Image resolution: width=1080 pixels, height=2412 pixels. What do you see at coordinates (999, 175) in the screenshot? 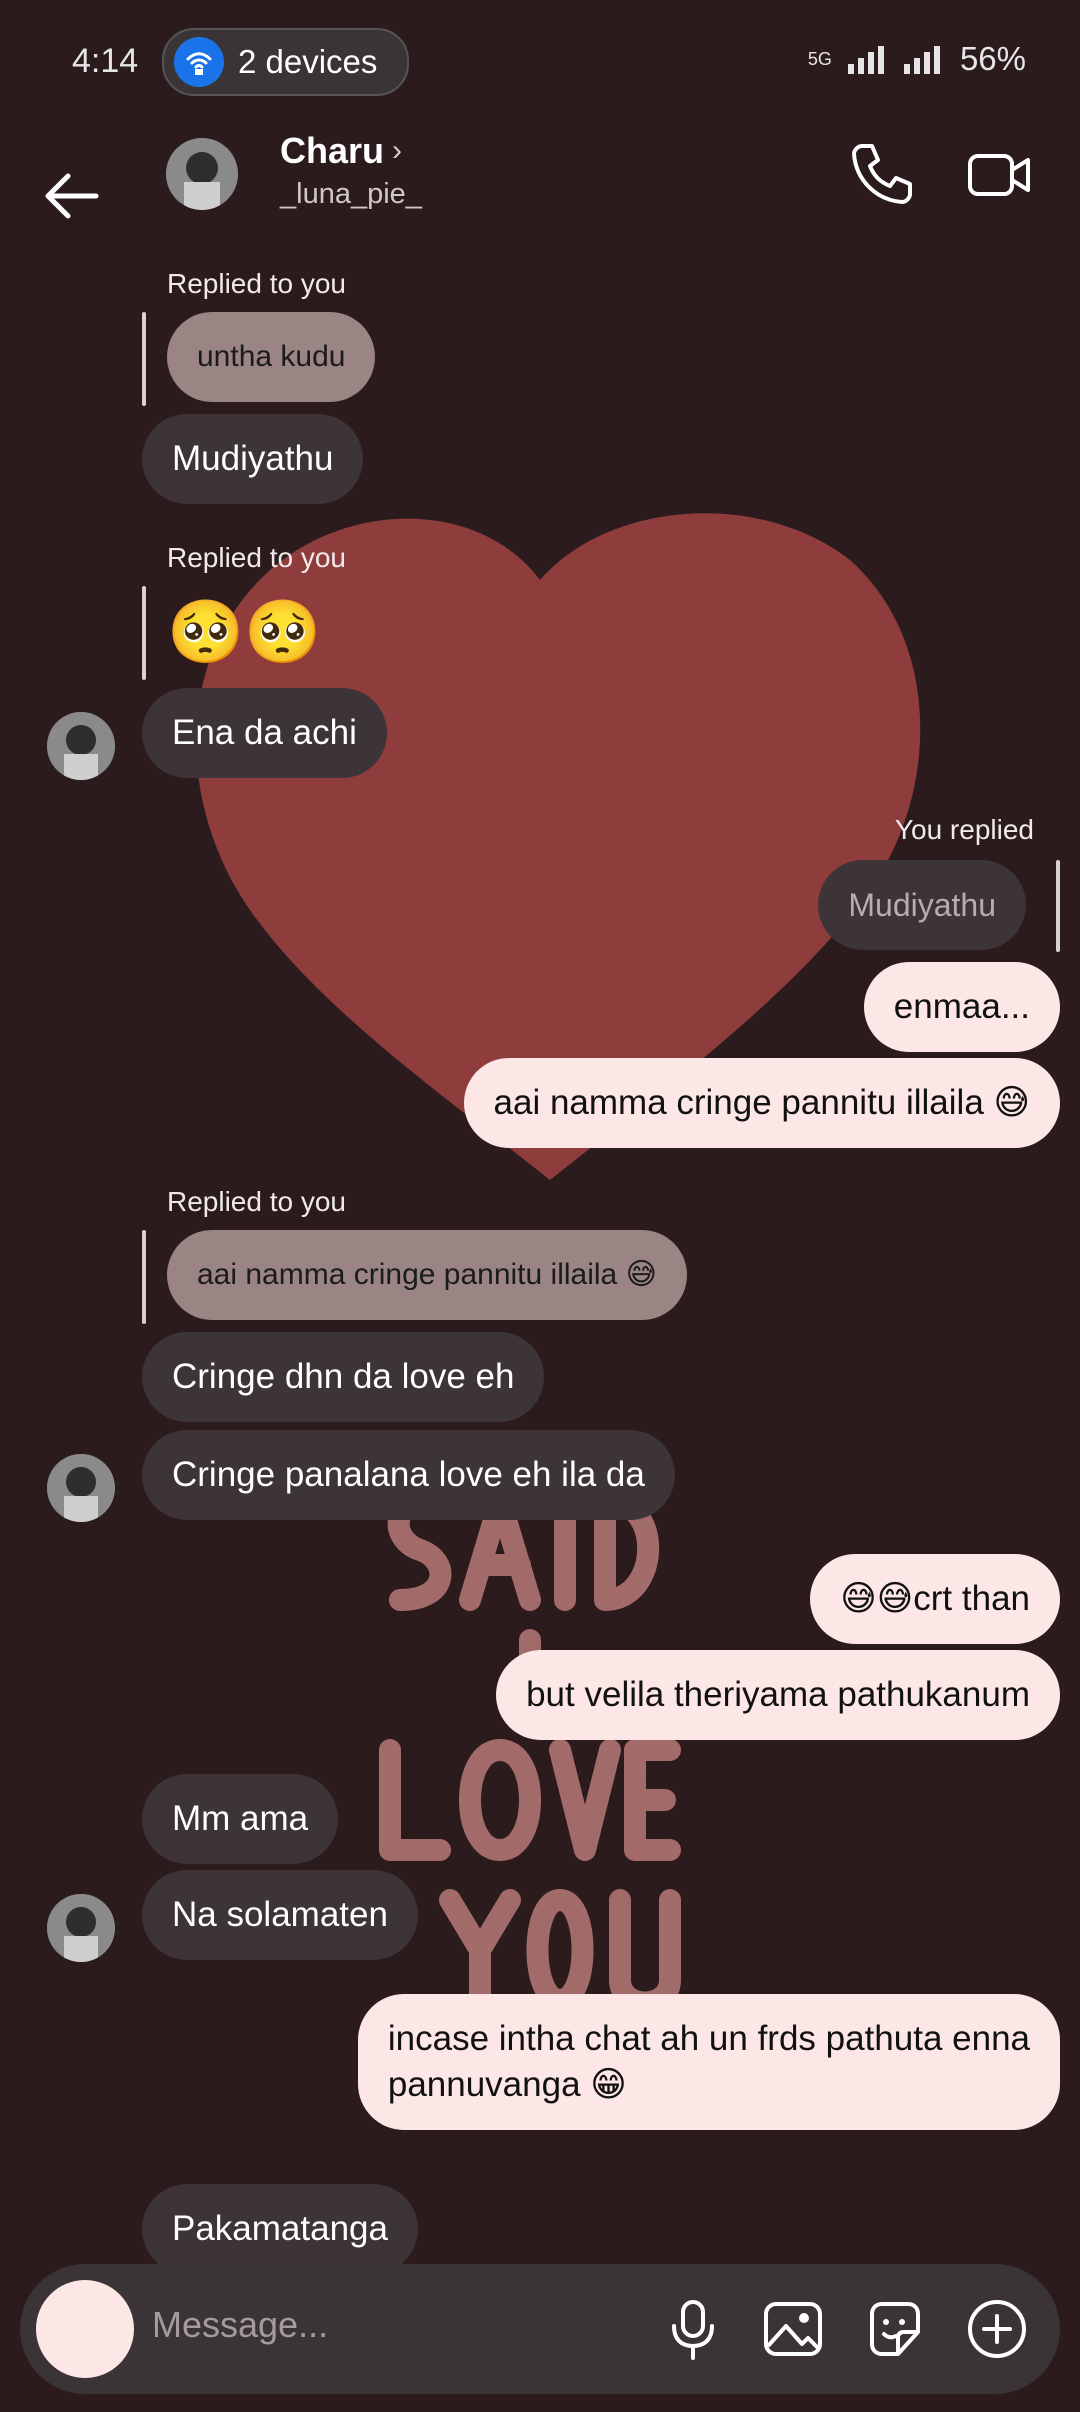
I see `video-camera-icon` at bounding box center [999, 175].